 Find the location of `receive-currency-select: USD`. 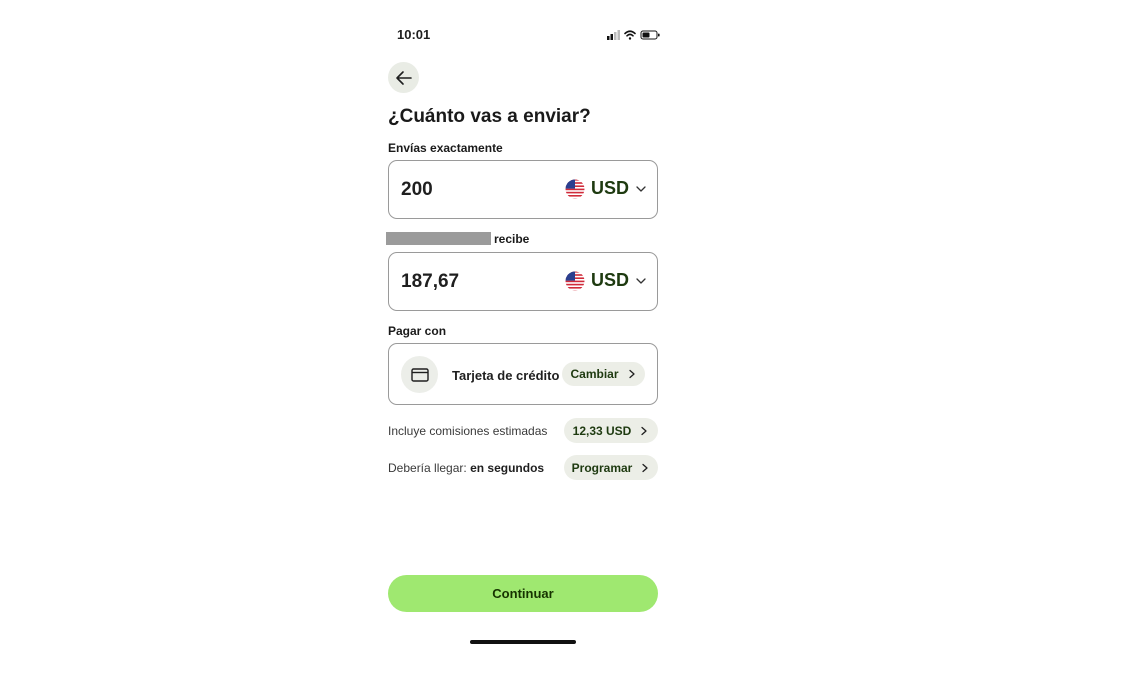

receive-currency-select: USD is located at coordinates (606, 280).